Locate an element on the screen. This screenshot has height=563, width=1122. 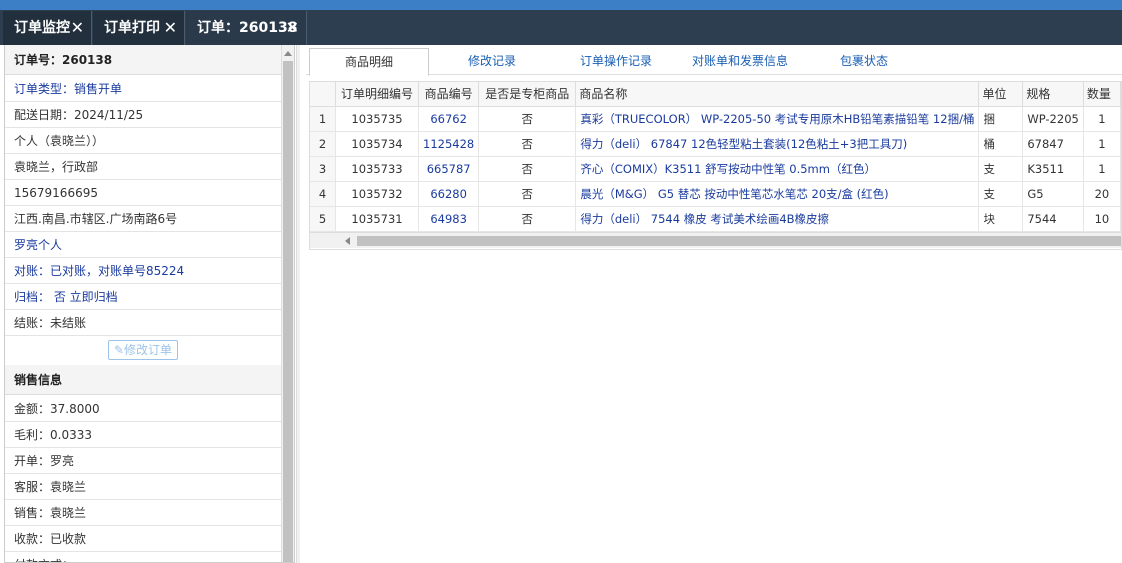
quantity-cell: 20 is located at coordinates (1102, 194).